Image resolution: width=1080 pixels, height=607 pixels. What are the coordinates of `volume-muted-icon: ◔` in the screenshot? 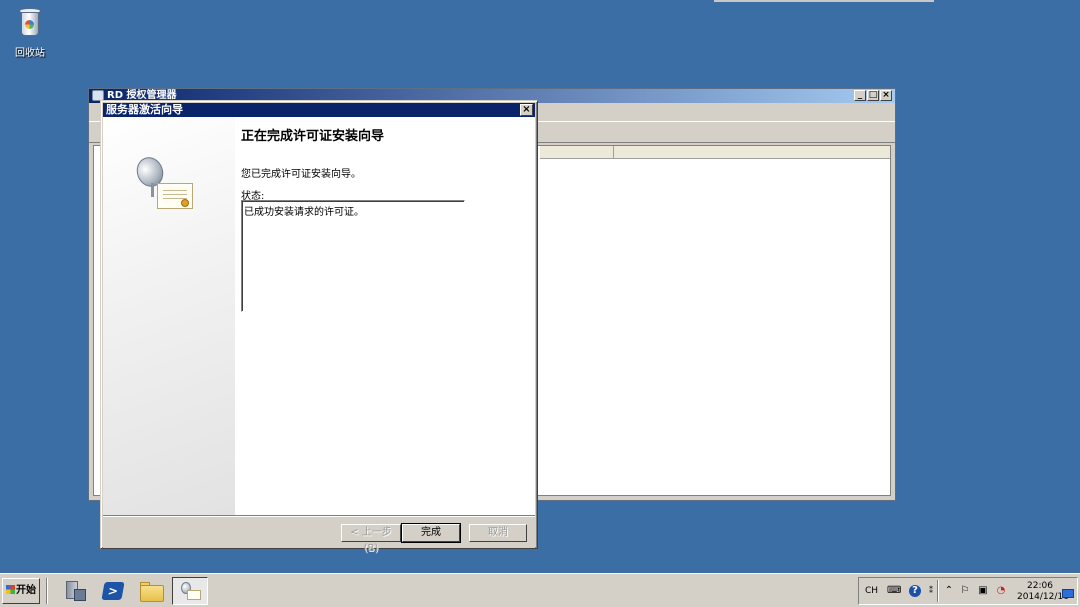 It's located at (1001, 591).